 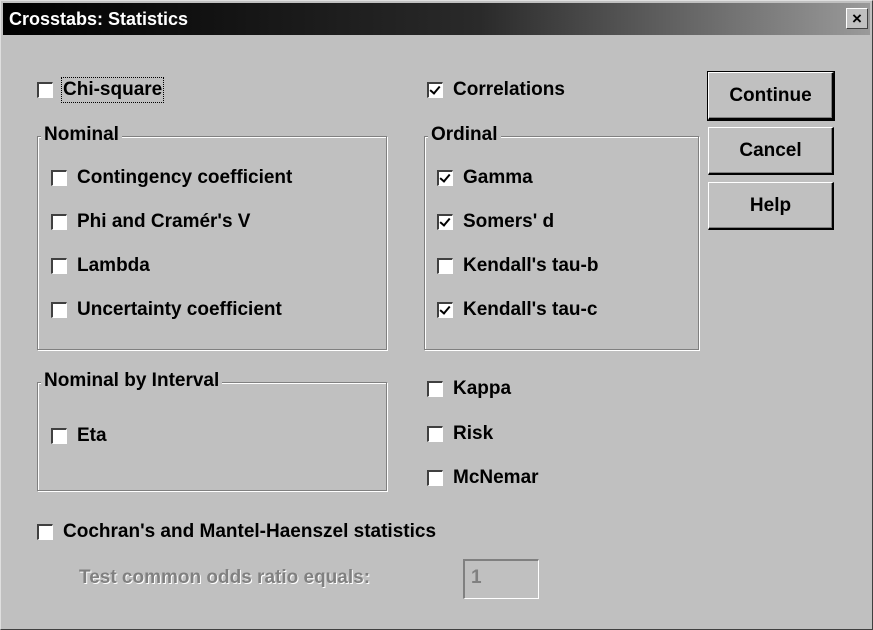 What do you see at coordinates (112, 90) in the screenshot?
I see `chi-square-label: Chi-square` at bounding box center [112, 90].